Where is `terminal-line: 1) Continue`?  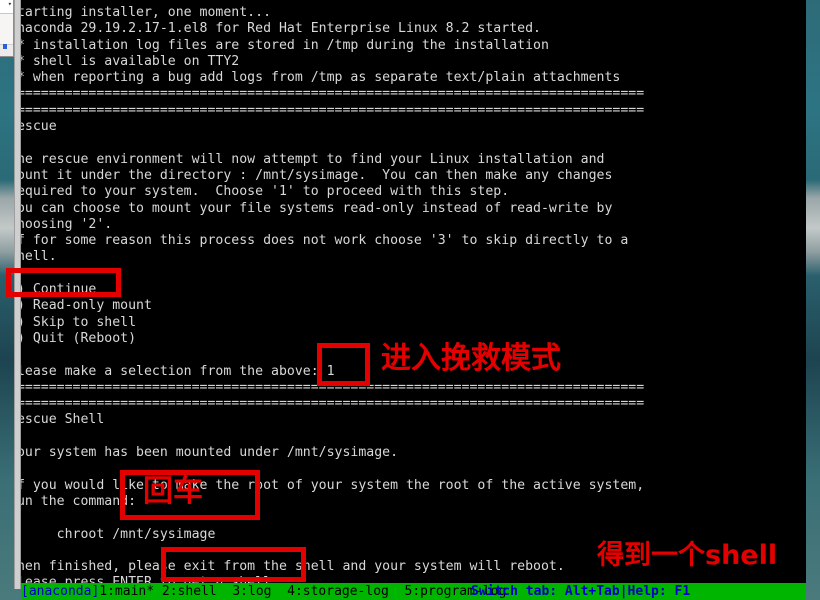
terminal-line: 1) Continue is located at coordinates (59, 290).